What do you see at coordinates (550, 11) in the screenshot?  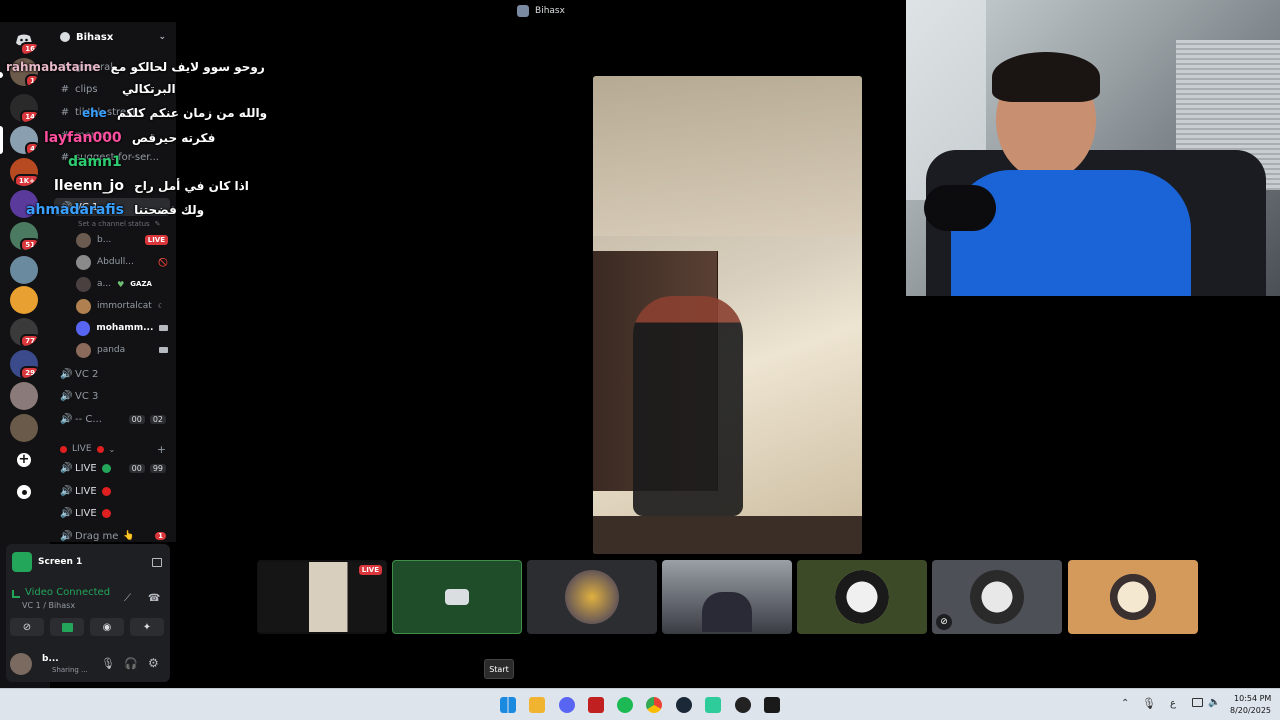 I see `window-title: Bihasx` at bounding box center [550, 11].